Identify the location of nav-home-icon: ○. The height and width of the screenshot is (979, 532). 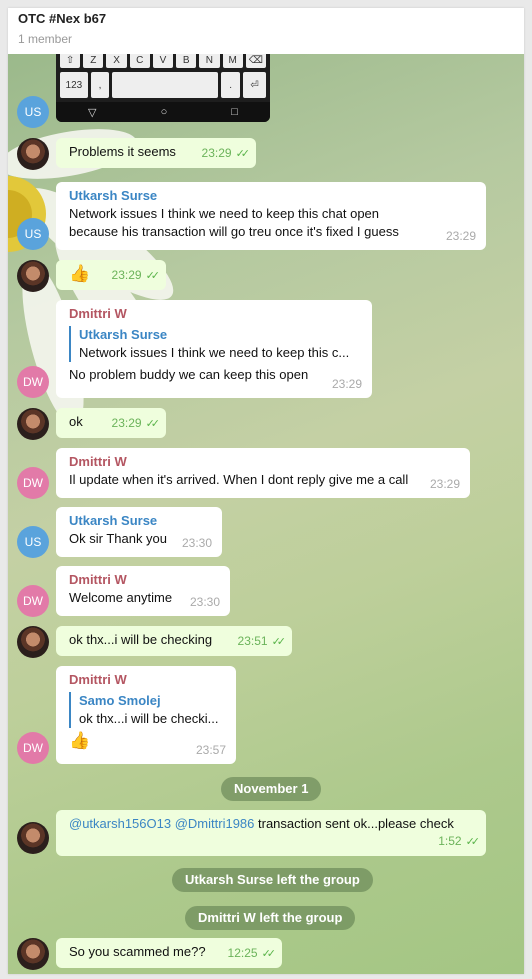
(164, 112).